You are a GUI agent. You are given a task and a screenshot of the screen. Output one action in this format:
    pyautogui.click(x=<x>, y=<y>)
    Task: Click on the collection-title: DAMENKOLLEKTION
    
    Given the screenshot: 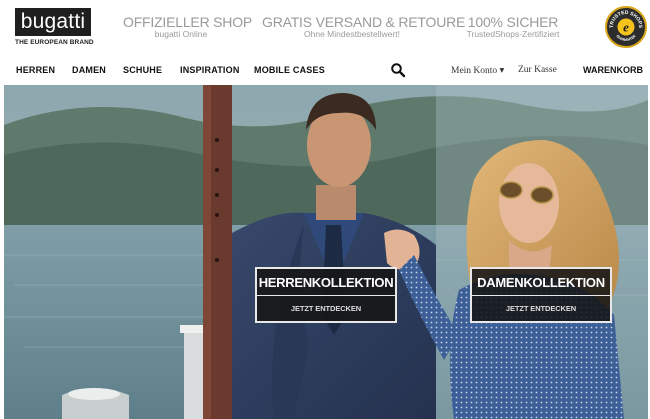 What is the action you would take?
    pyautogui.click(x=541, y=282)
    